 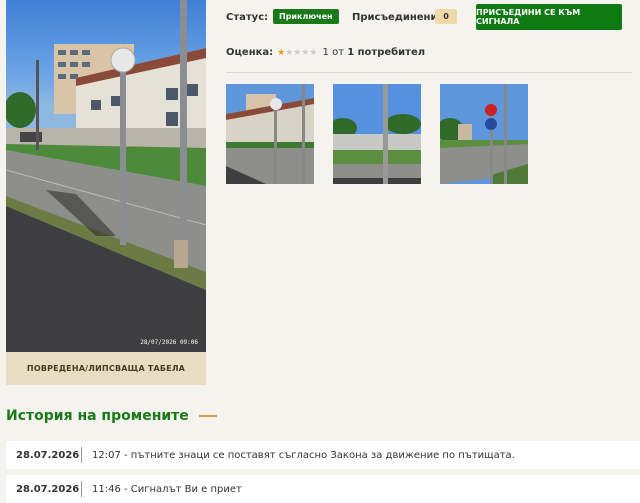 I want to click on photo-date-stamp: 28/07/2026 09:06, so click(x=169, y=342).